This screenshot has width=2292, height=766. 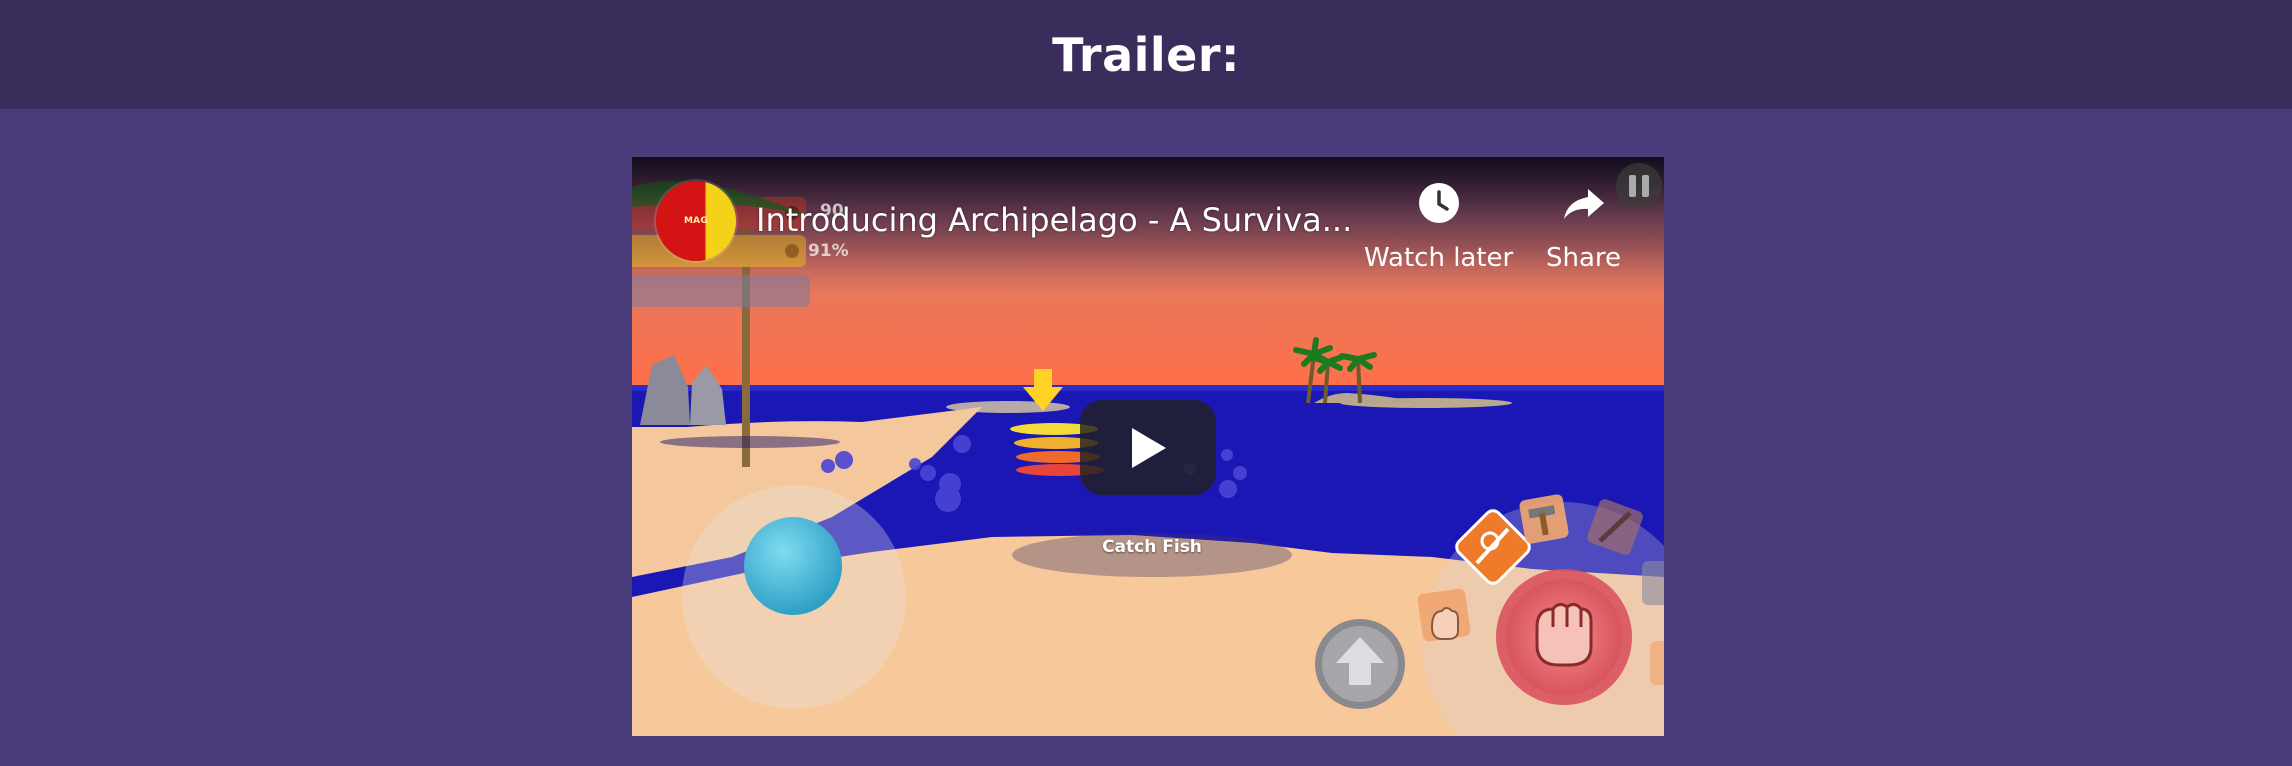 I want to click on joystick-icon, so click(x=794, y=597).